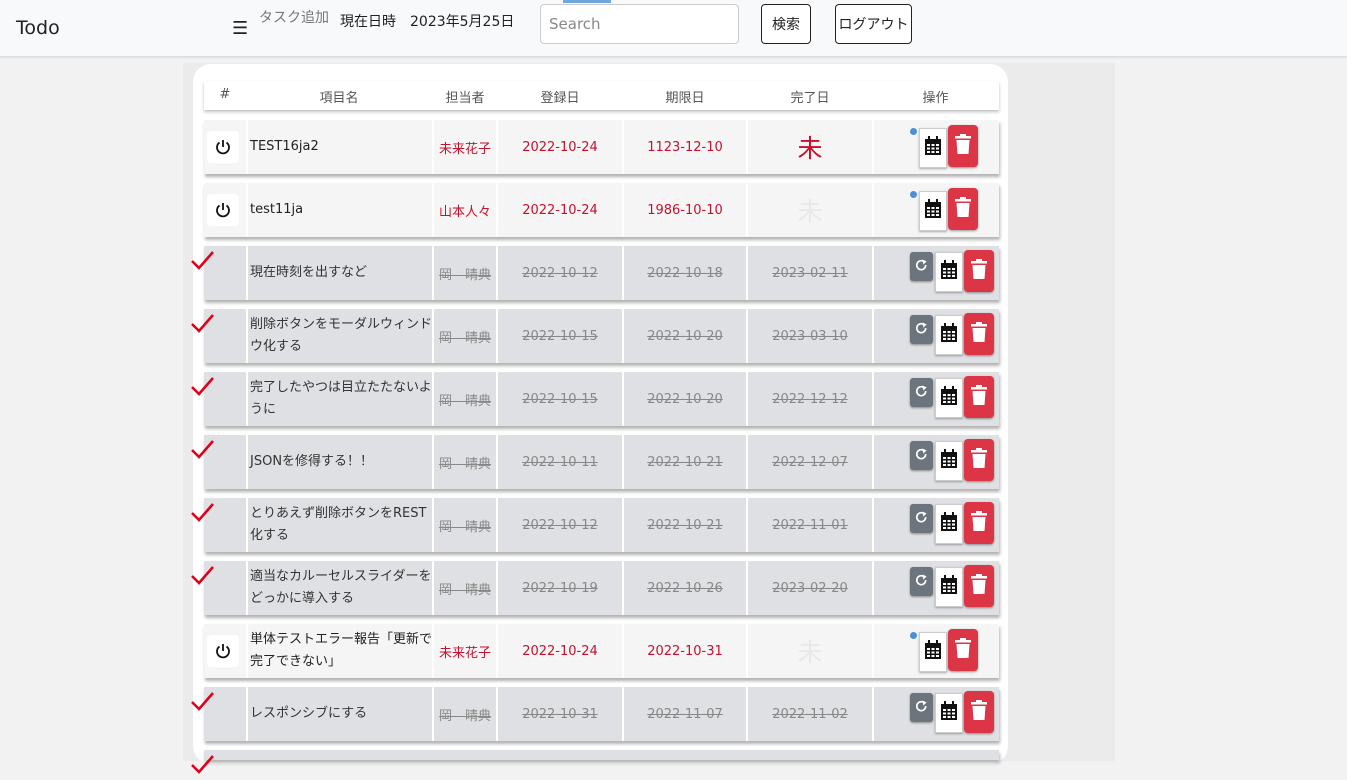 This screenshot has width=1347, height=780. I want to click on search-input, so click(639, 24).